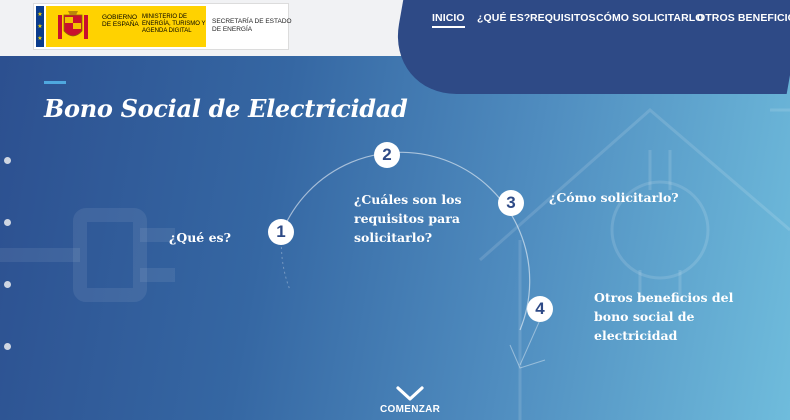 This screenshot has height=420, width=790. Describe the element at coordinates (563, 18) in the screenshot. I see `nav-requisitos: REQUISITOS` at that location.